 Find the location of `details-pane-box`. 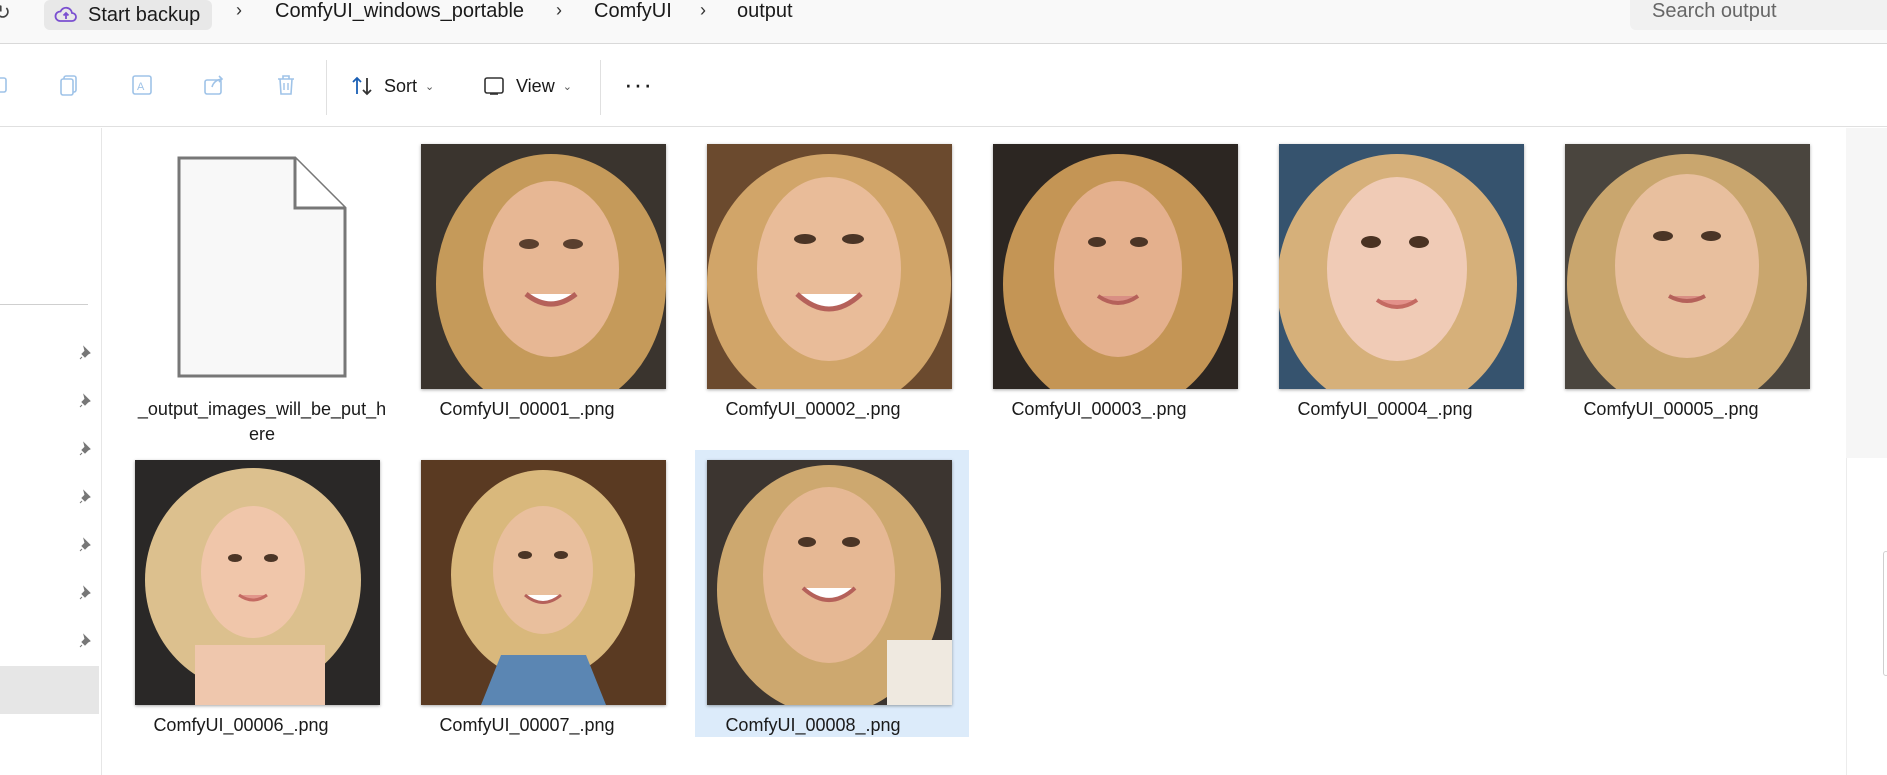

details-pane-box is located at coordinates (1885, 613).